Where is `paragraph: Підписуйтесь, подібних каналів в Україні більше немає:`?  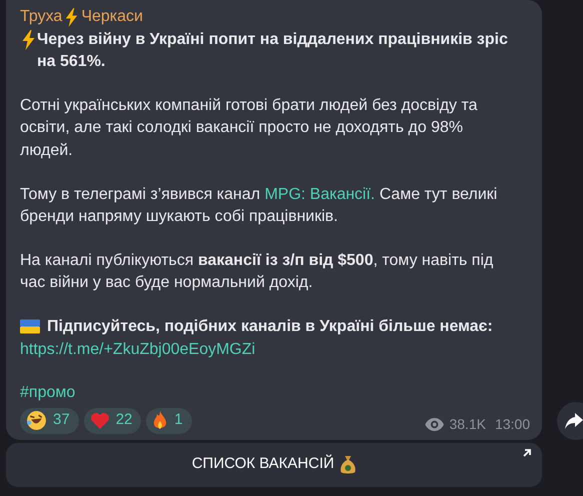 paragraph: Підписуйтесь, подібних каналів в Україні більше немає: is located at coordinates (270, 326).